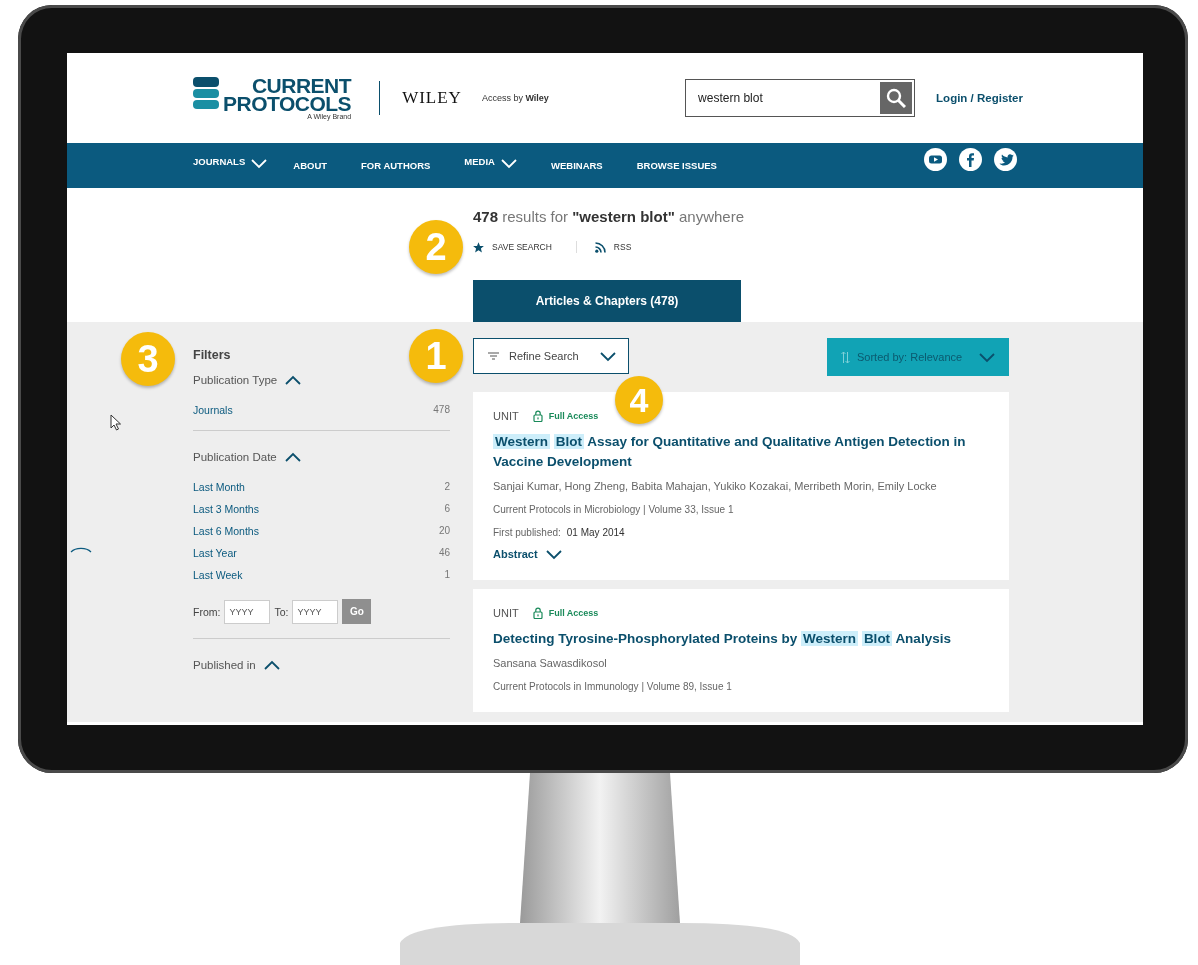 The width and height of the screenshot is (1198, 965). I want to click on filter-group-toggle: Publication Type, so click(247, 380).